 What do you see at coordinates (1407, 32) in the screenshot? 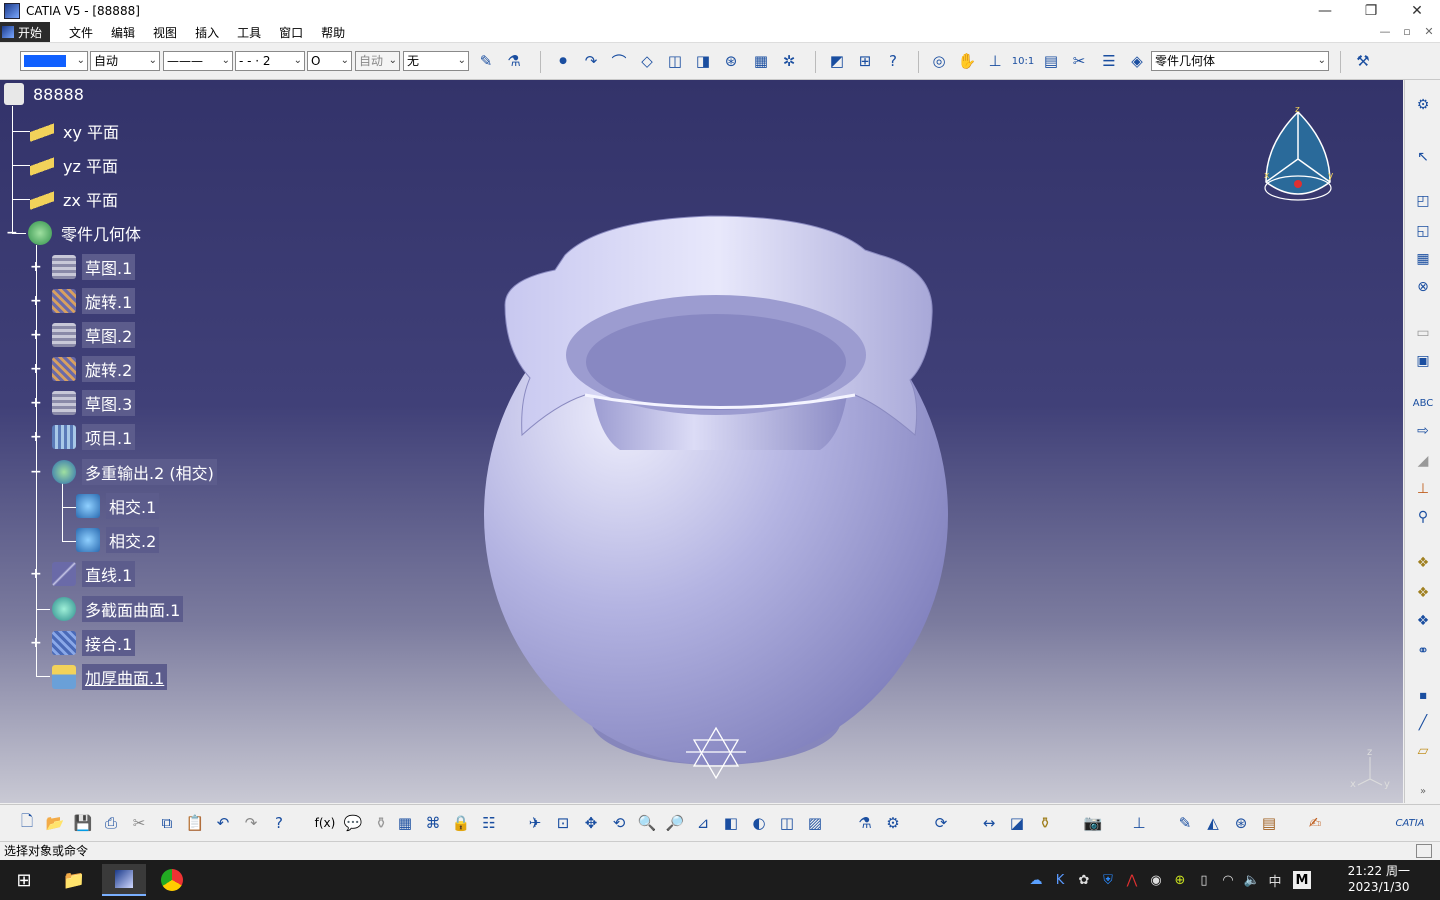
I see `doc-restore-button: ▫` at bounding box center [1407, 32].